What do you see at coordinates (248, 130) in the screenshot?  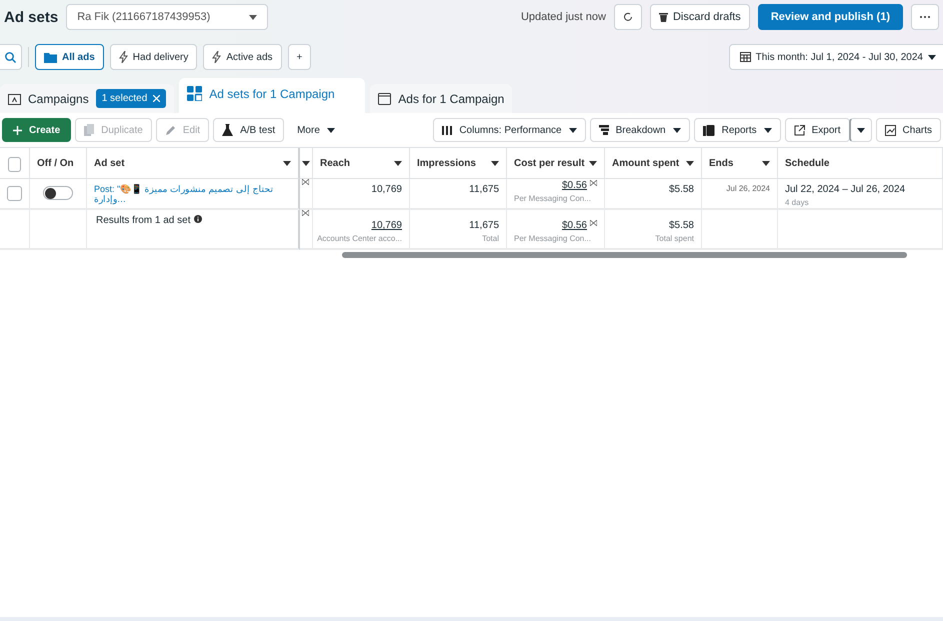 I see `toolbar-button: A/B test` at bounding box center [248, 130].